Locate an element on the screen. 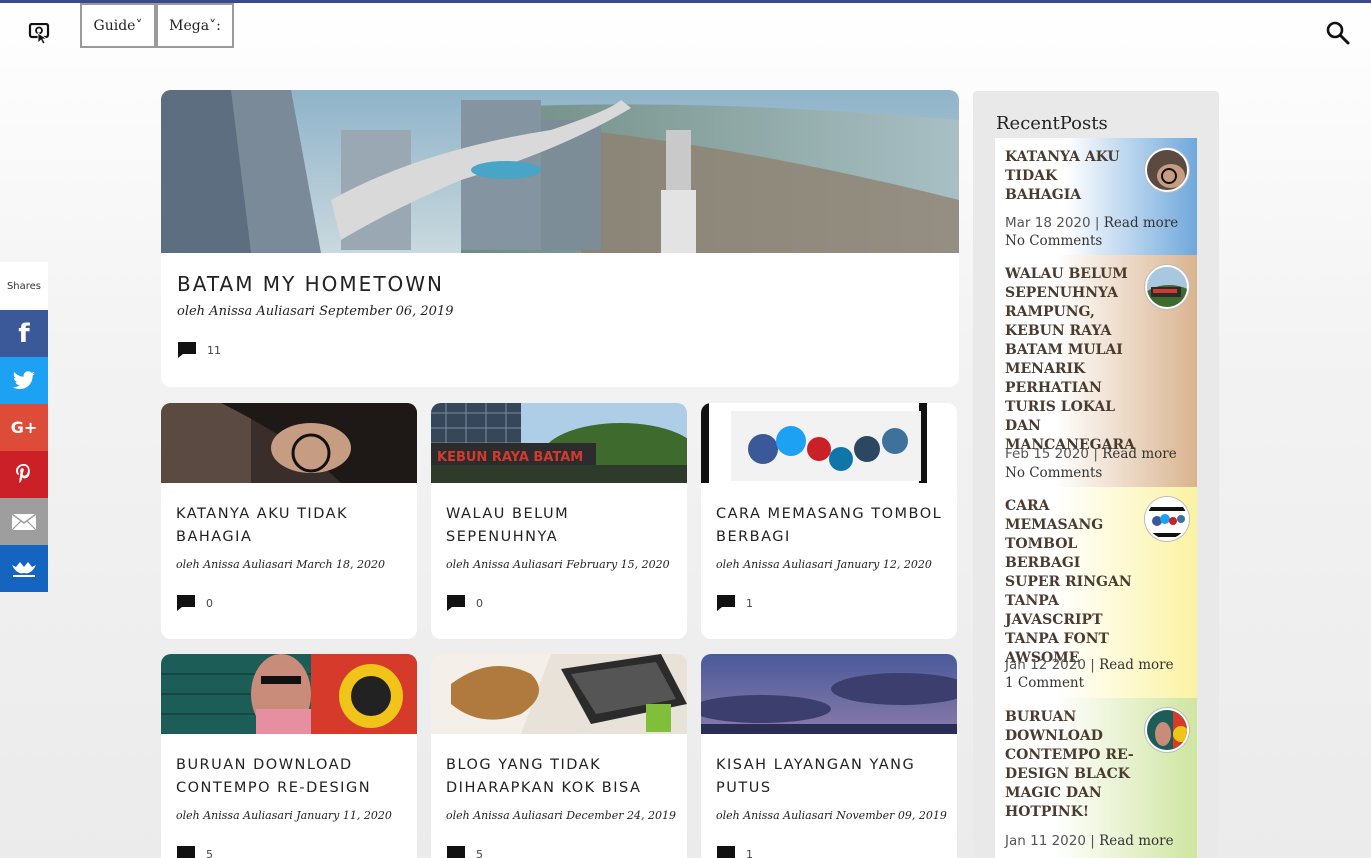  comment-count: 11 is located at coordinates (214, 350).